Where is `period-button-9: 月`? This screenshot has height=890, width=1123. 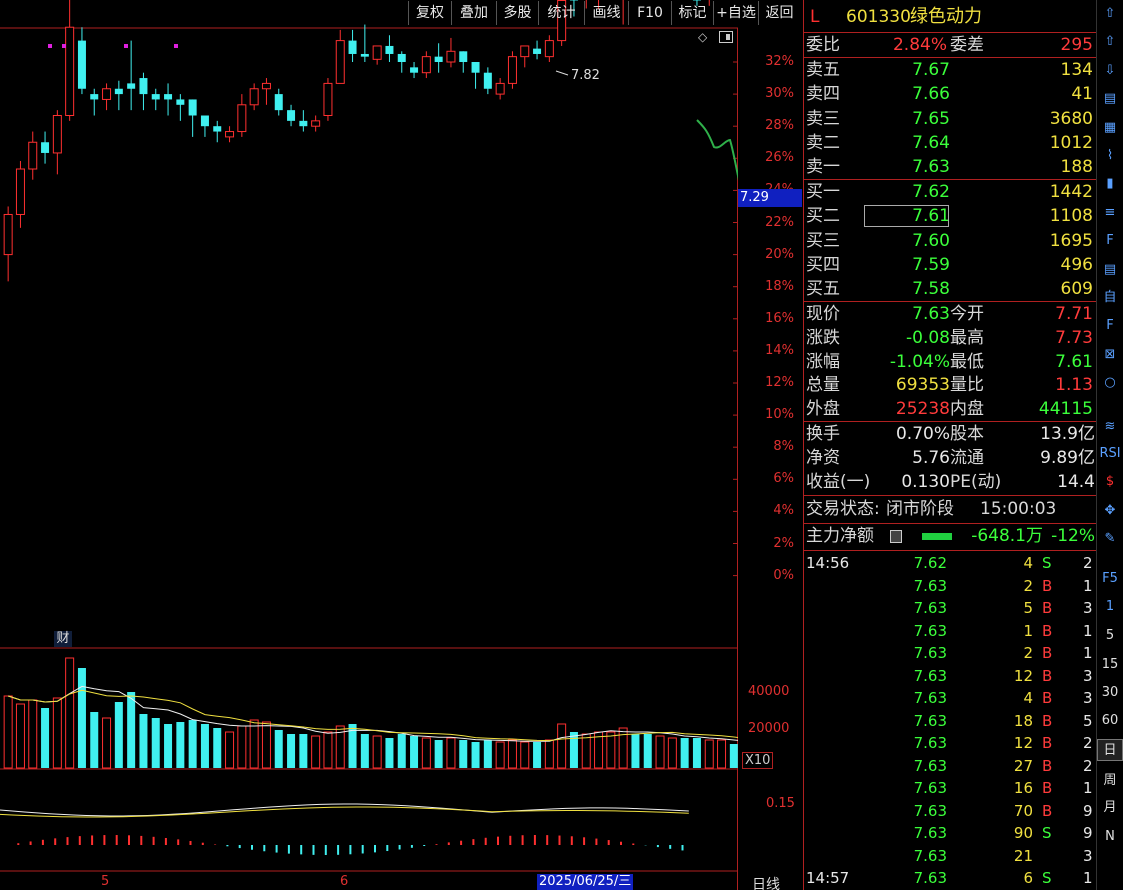
period-button-9: 月 is located at coordinates (1110, 808).